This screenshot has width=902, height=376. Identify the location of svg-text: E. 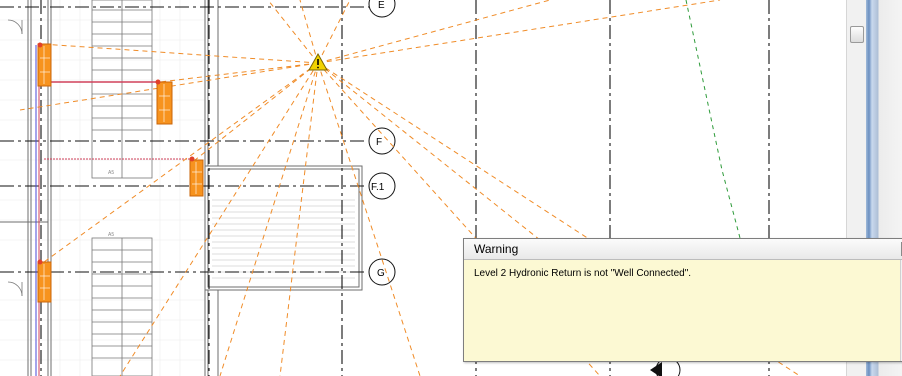
(381, 5).